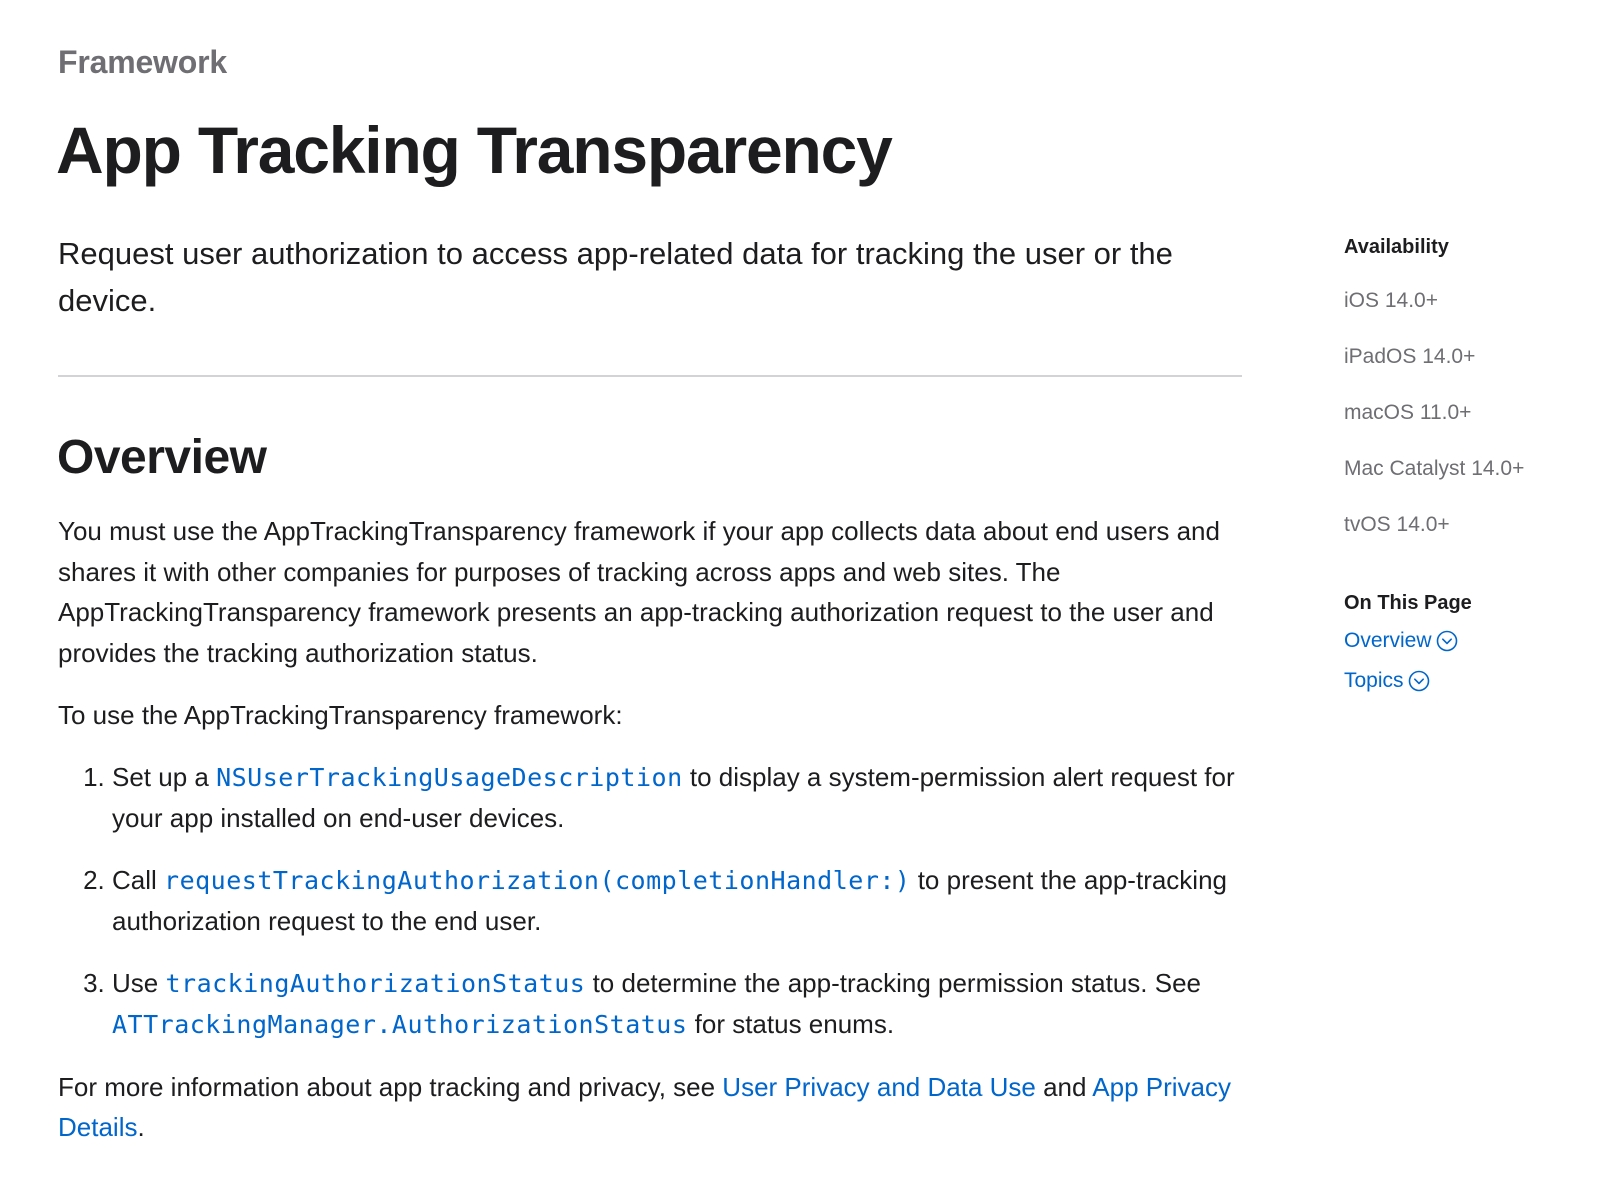 The image size is (1600, 1191). What do you see at coordinates (1408, 412) in the screenshot?
I see `availability-macos: macOS 11.0+` at bounding box center [1408, 412].